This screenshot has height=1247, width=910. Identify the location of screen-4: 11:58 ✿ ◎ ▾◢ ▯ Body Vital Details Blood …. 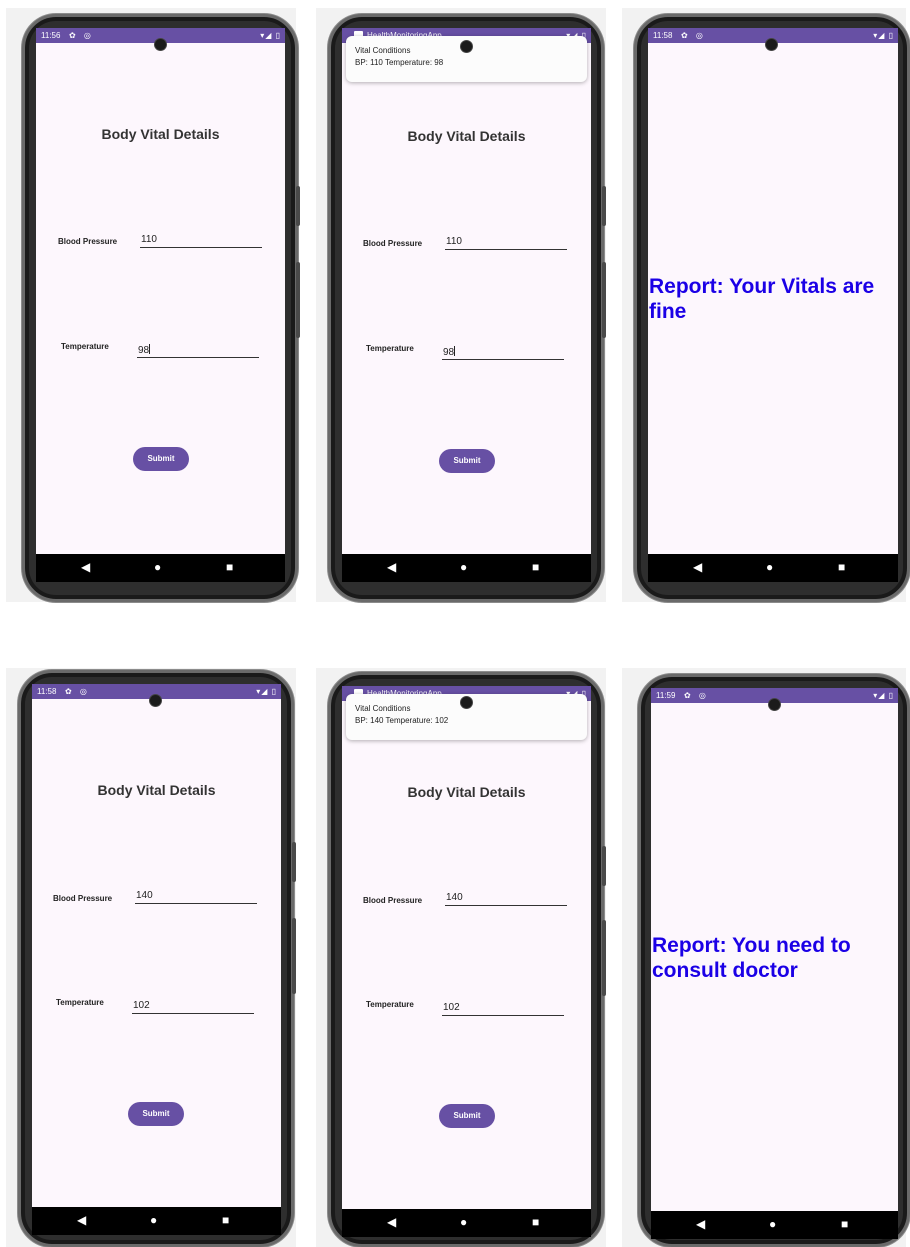
(156, 959).